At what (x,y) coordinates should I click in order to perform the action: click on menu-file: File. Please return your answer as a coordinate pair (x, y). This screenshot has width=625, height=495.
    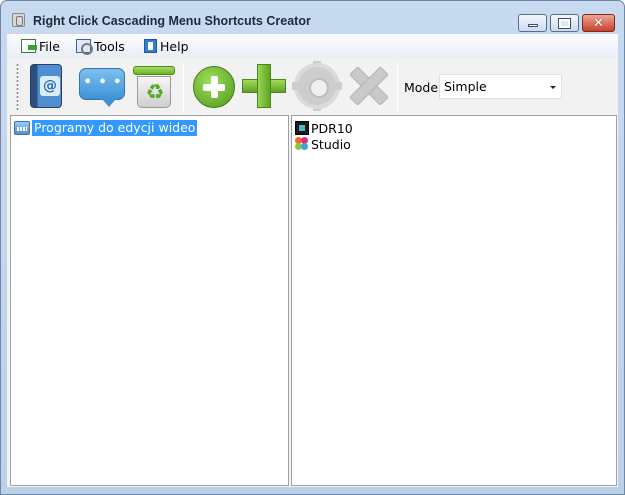
    Looking at the image, I should click on (40, 46).